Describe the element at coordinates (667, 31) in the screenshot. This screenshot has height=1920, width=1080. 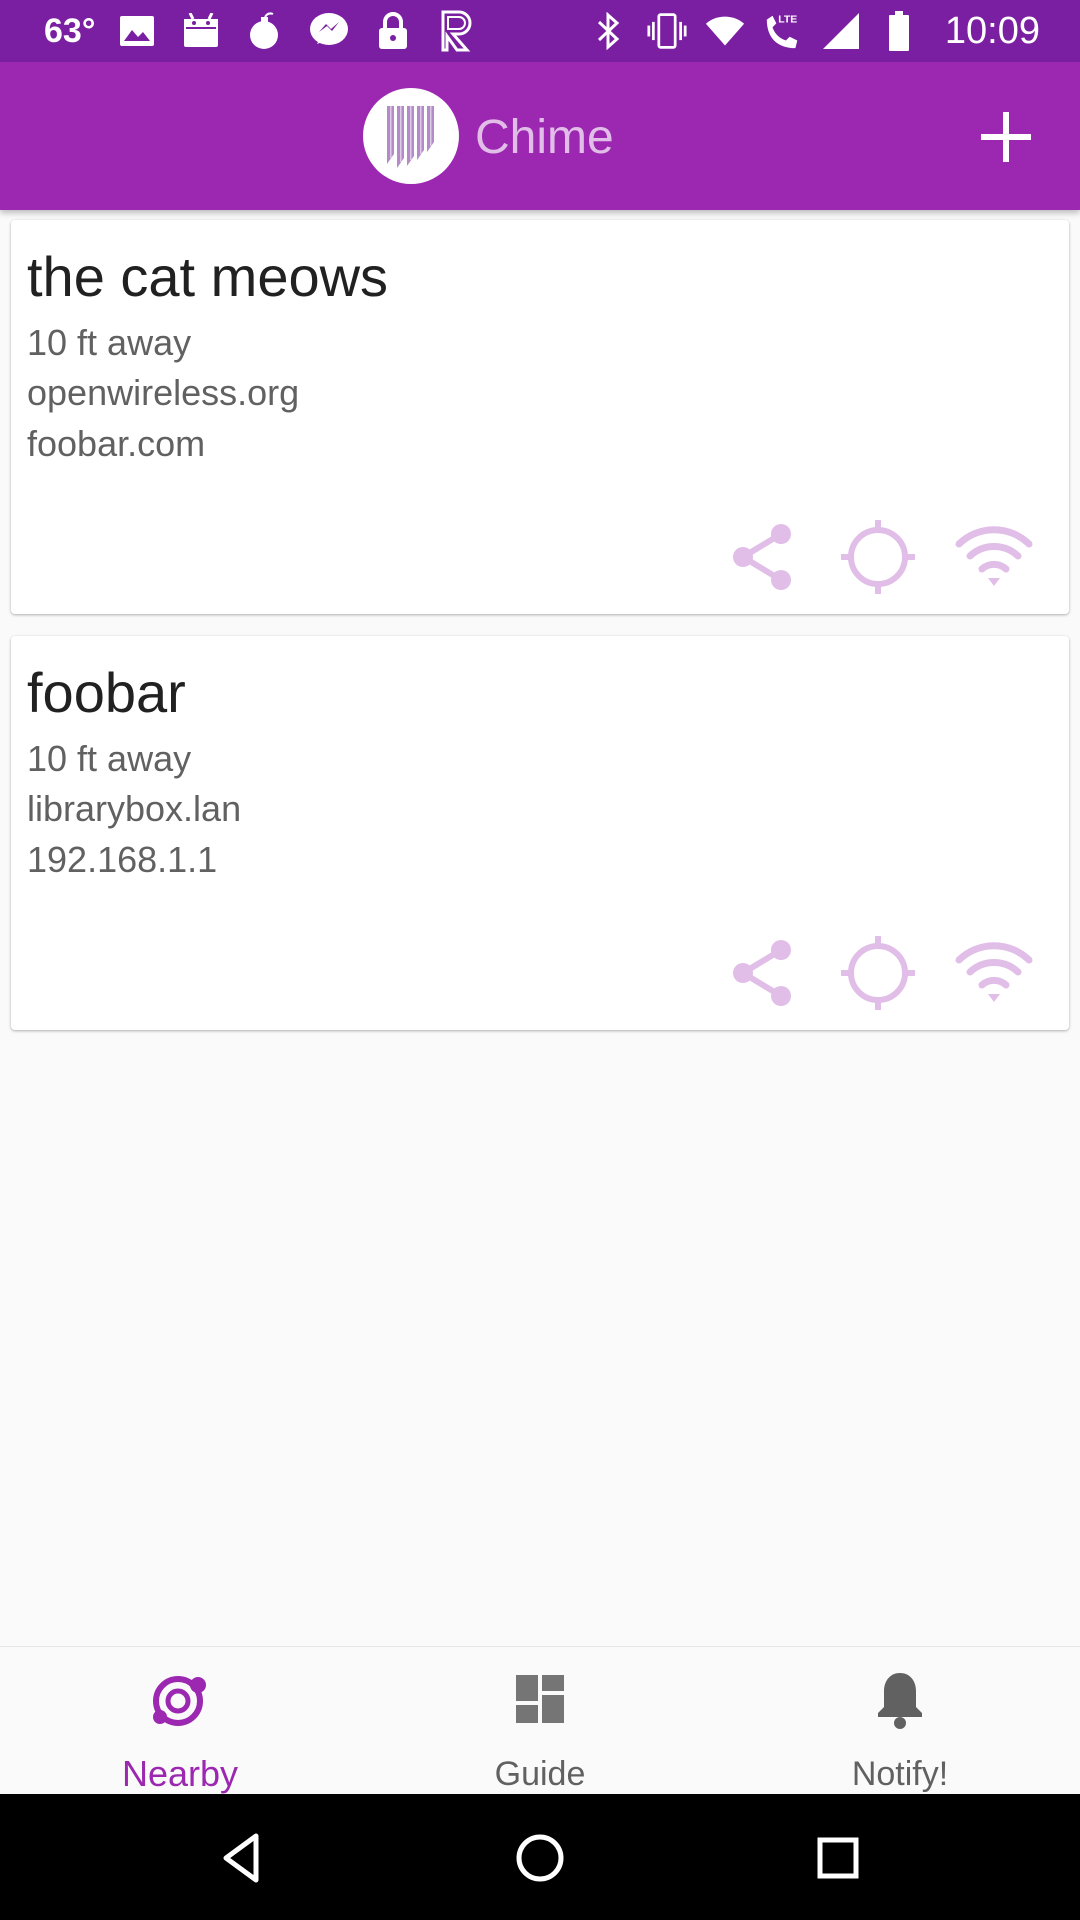
I see `vibrate-icon` at that location.